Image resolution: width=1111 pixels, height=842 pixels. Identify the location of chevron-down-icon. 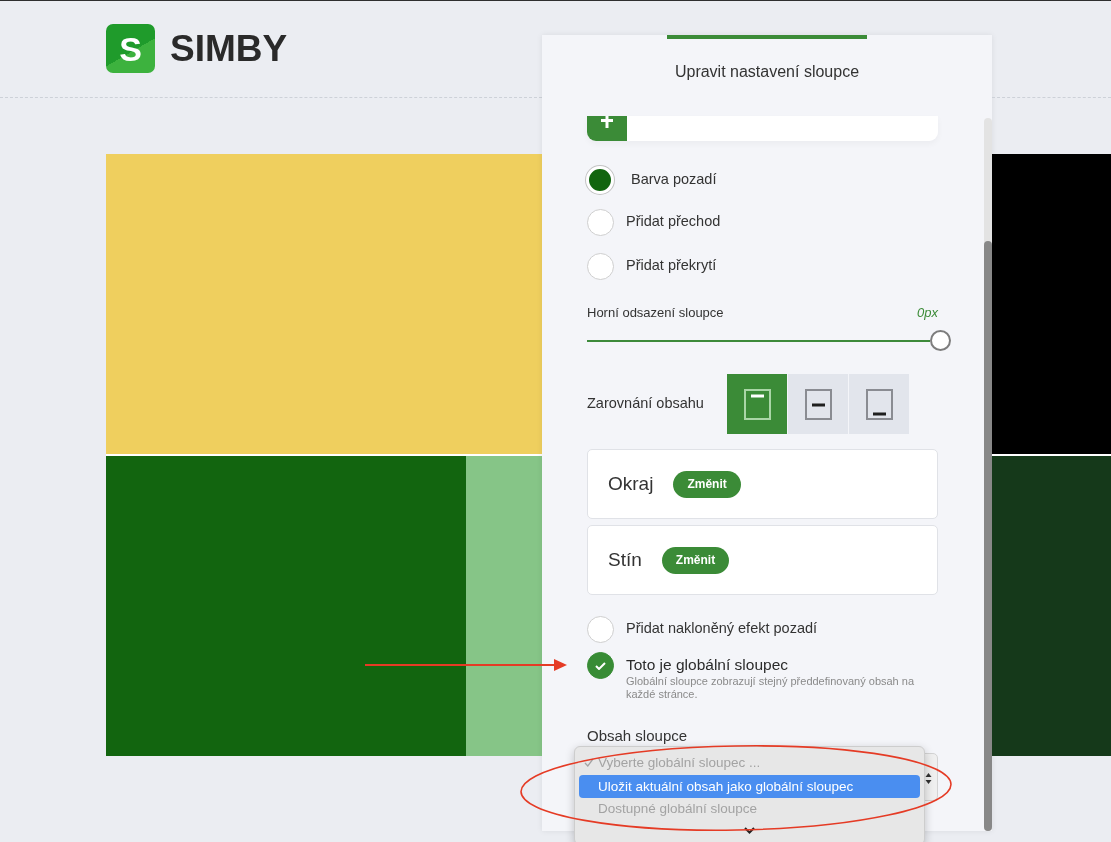
(749, 830).